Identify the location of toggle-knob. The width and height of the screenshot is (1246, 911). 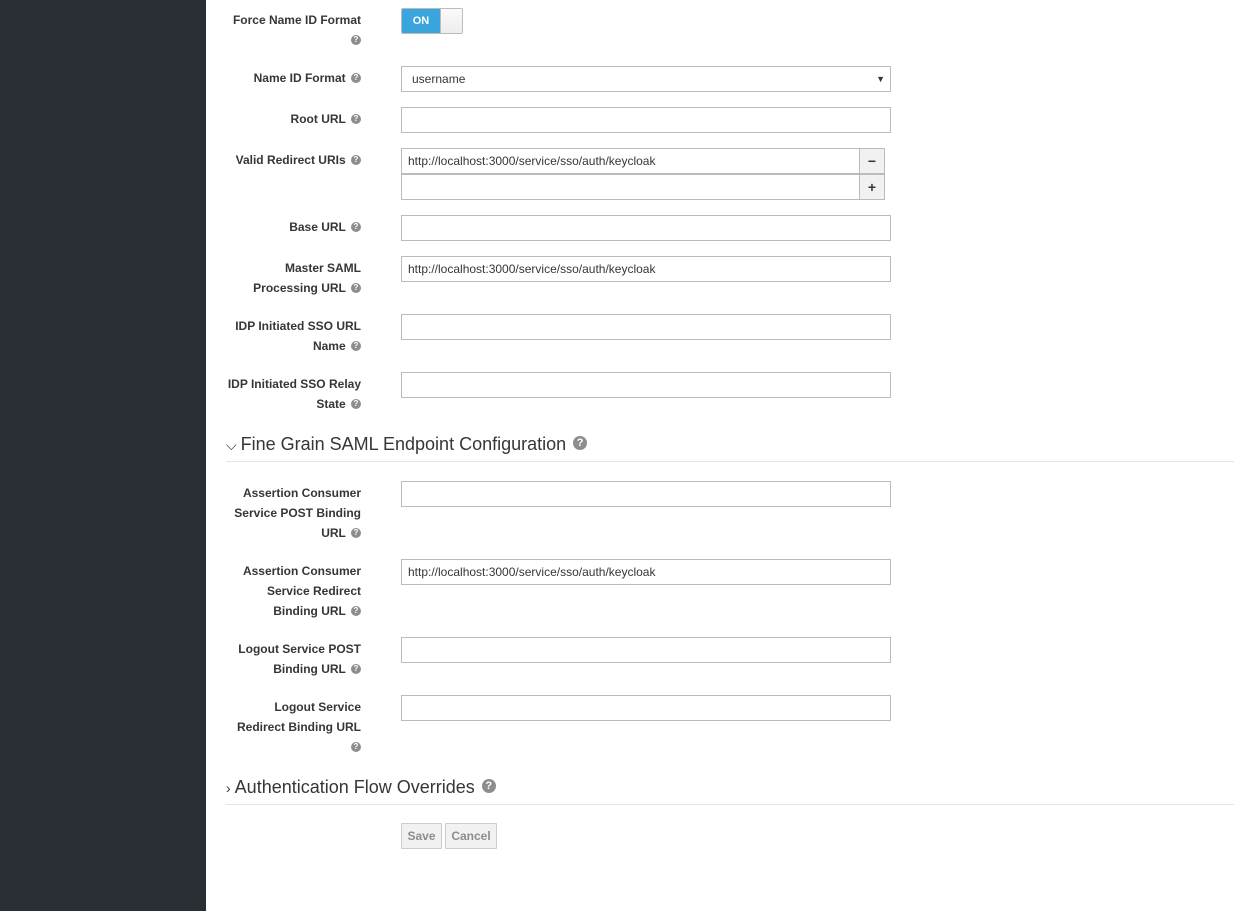
(451, 21).